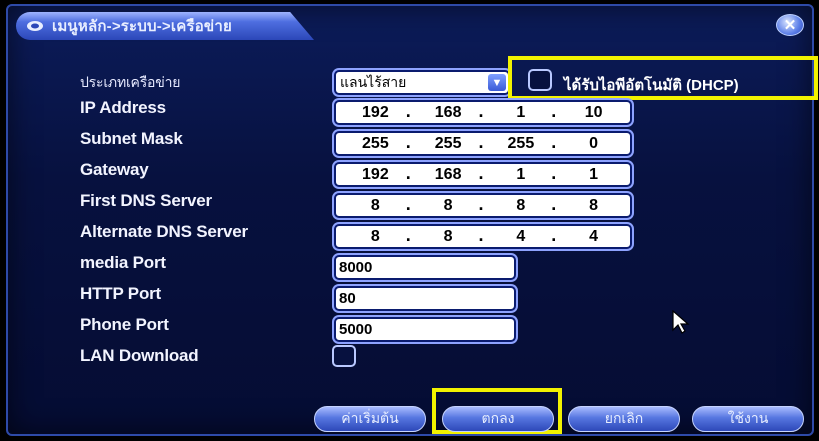  I want to click on first-dns-field: 8 8 8 8, so click(483, 205).